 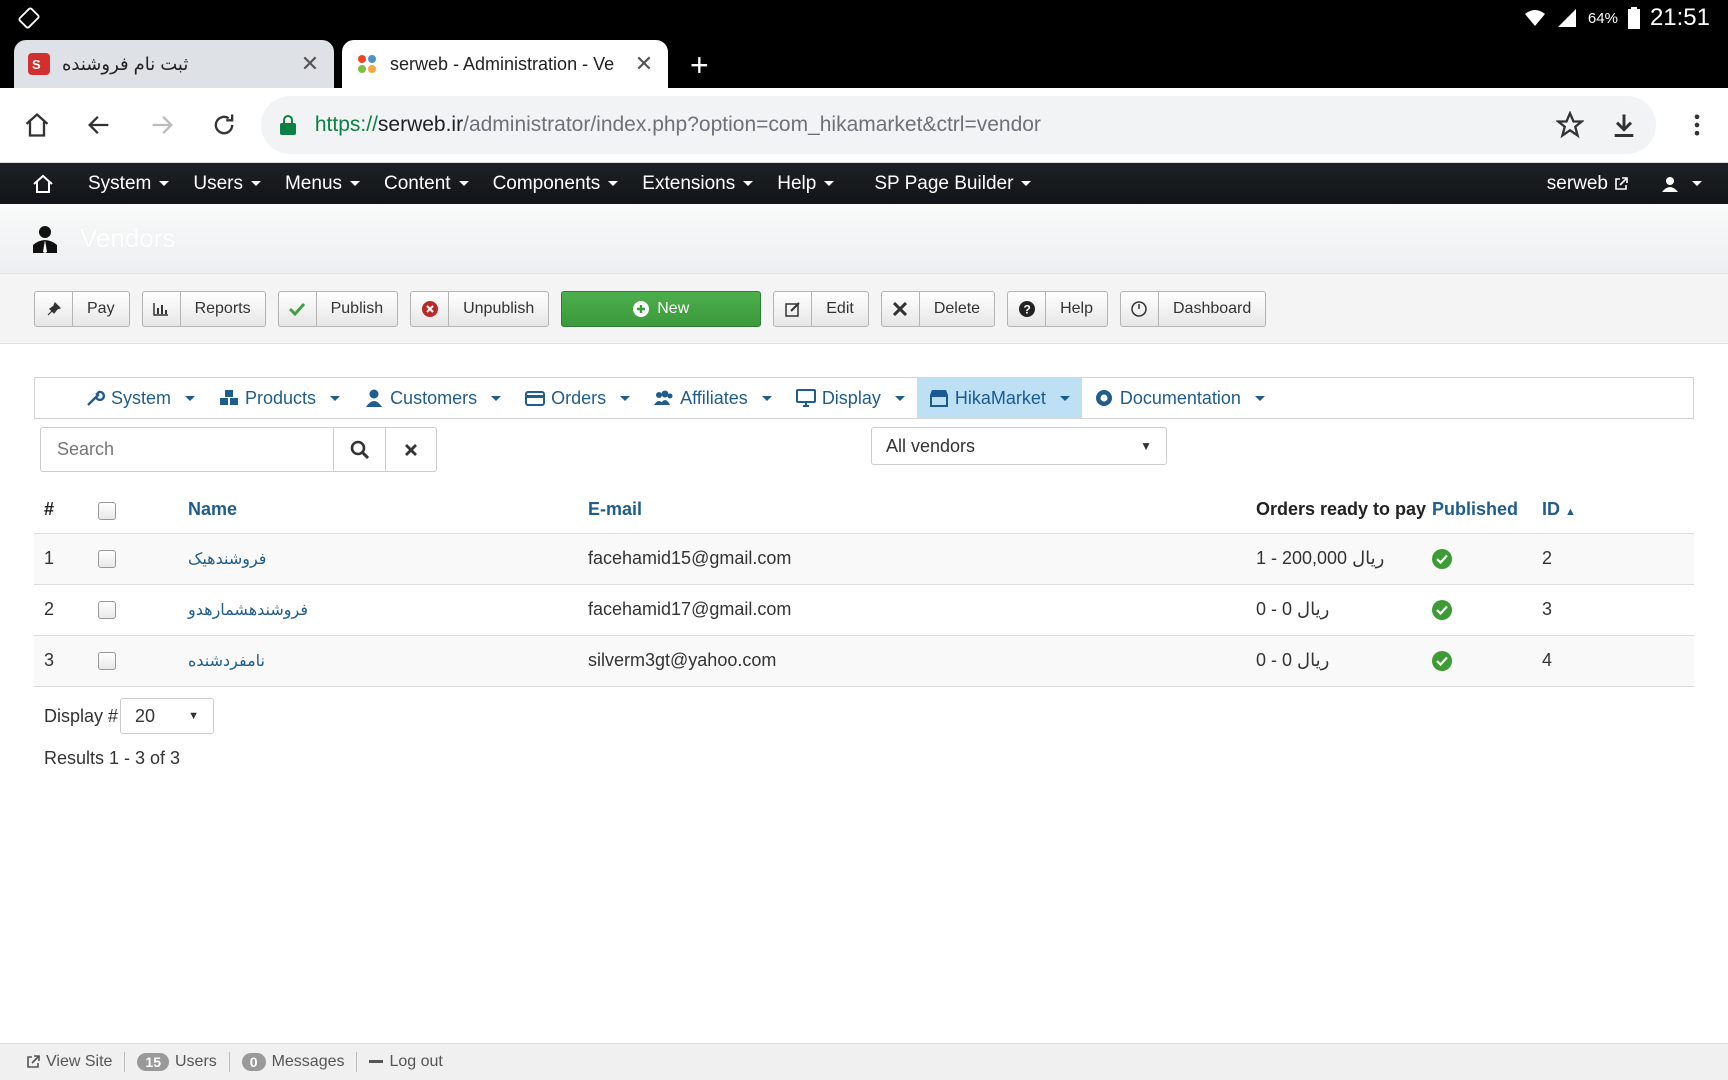 What do you see at coordinates (338, 308) in the screenshot?
I see `publish-button: Publish` at bounding box center [338, 308].